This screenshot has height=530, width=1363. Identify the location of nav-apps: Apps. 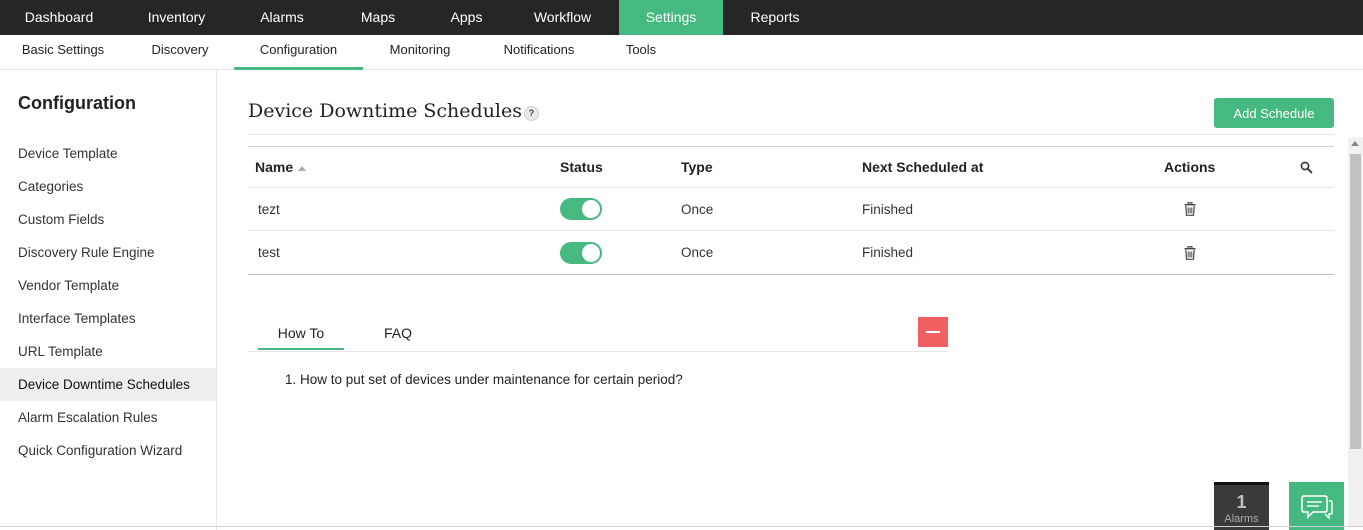
(466, 17).